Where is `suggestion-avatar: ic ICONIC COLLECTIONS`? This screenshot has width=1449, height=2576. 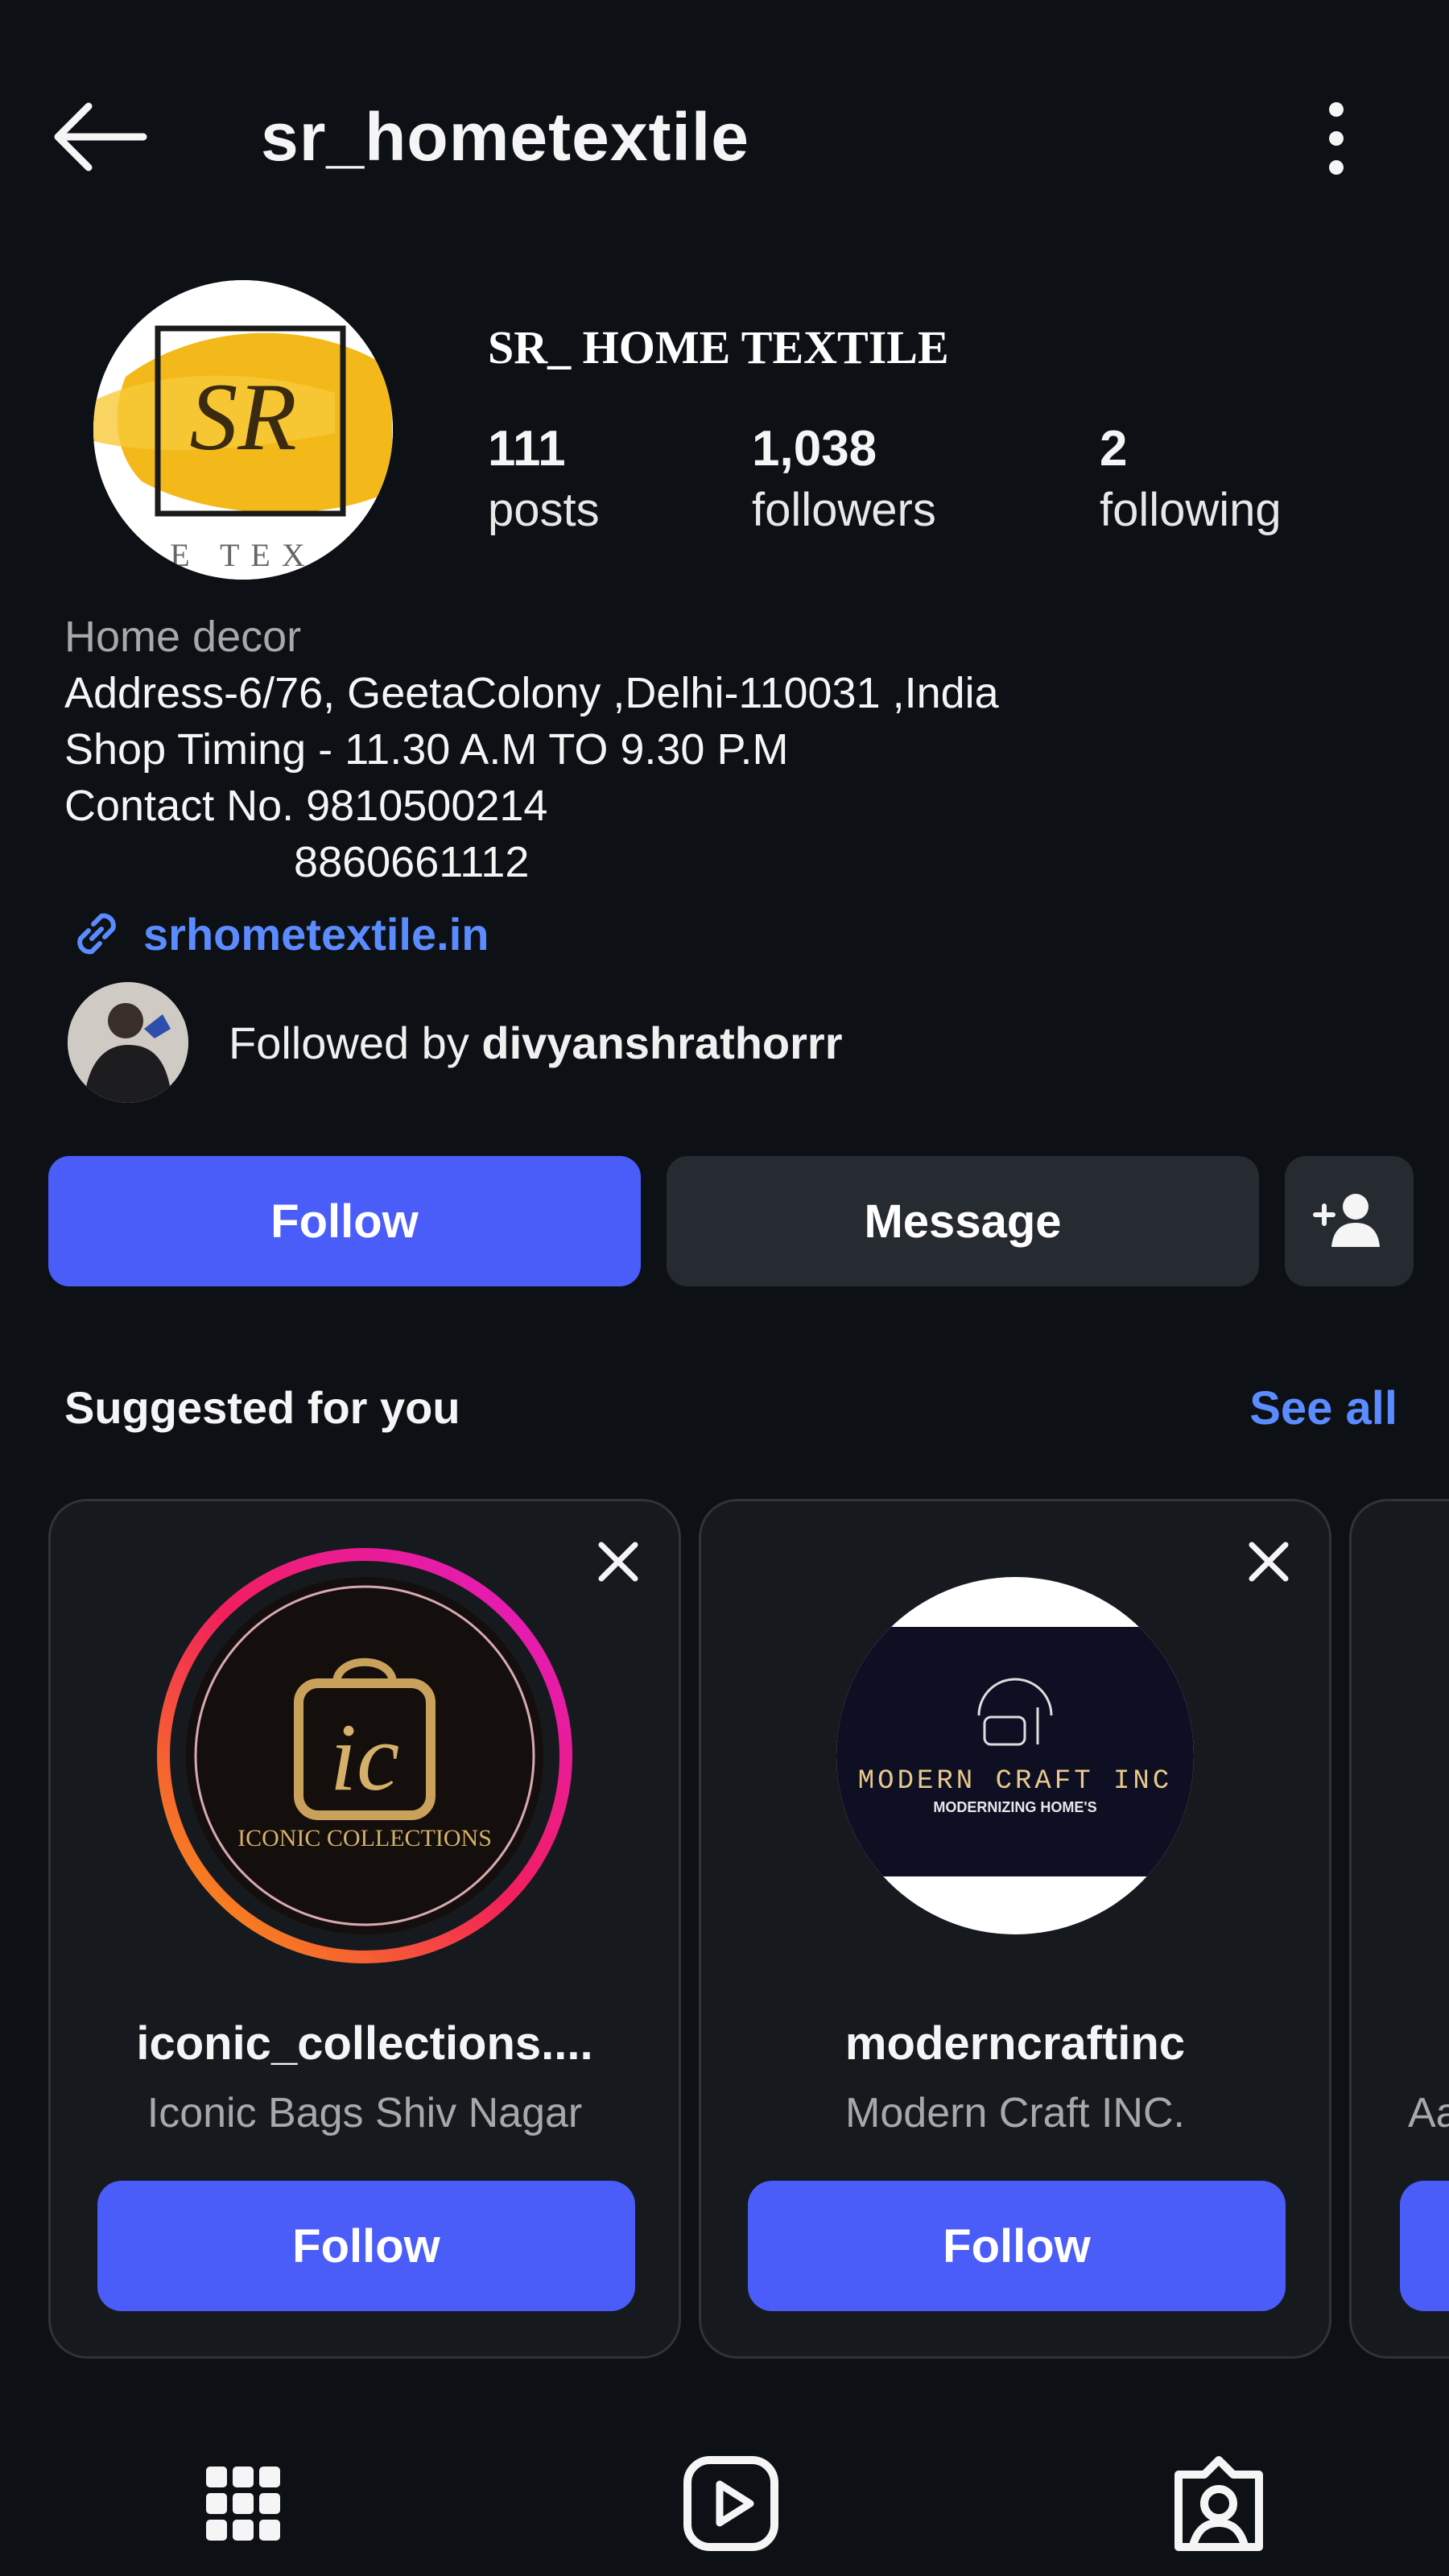 suggestion-avatar: ic ICONIC COLLECTIONS is located at coordinates (364, 1755).